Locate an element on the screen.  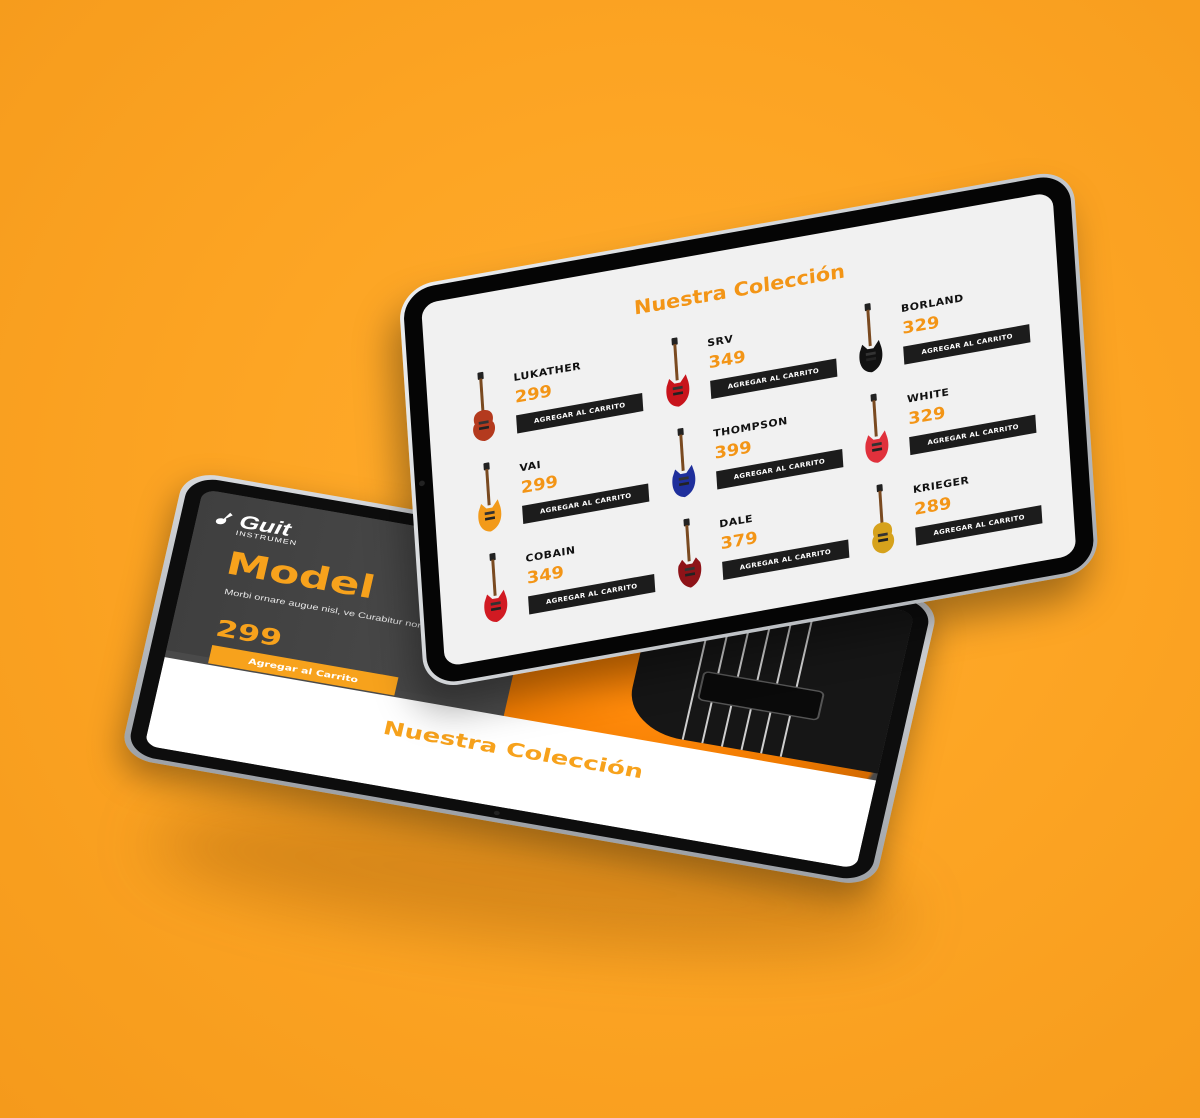
product-name: THOMPSON is located at coordinates (750, 427).